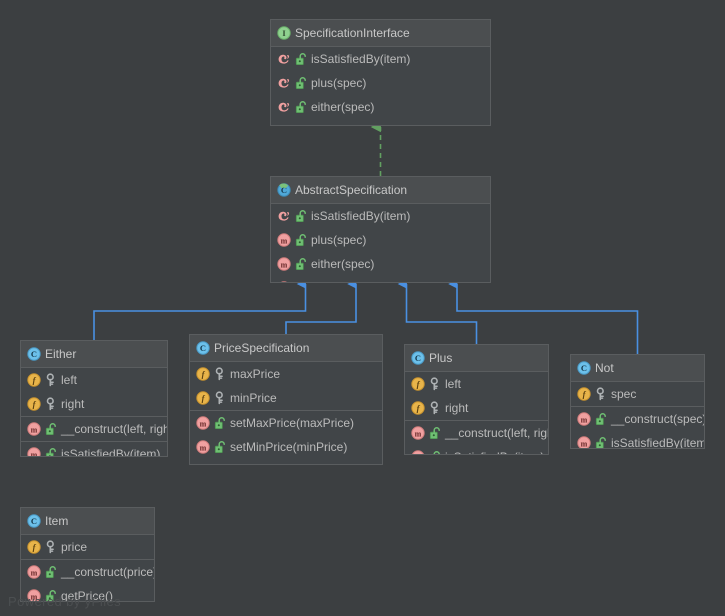 Image resolution: width=725 pixels, height=616 pixels. What do you see at coordinates (352, 33) in the screenshot?
I see `uml-class-name: SpecificationInterface` at bounding box center [352, 33].